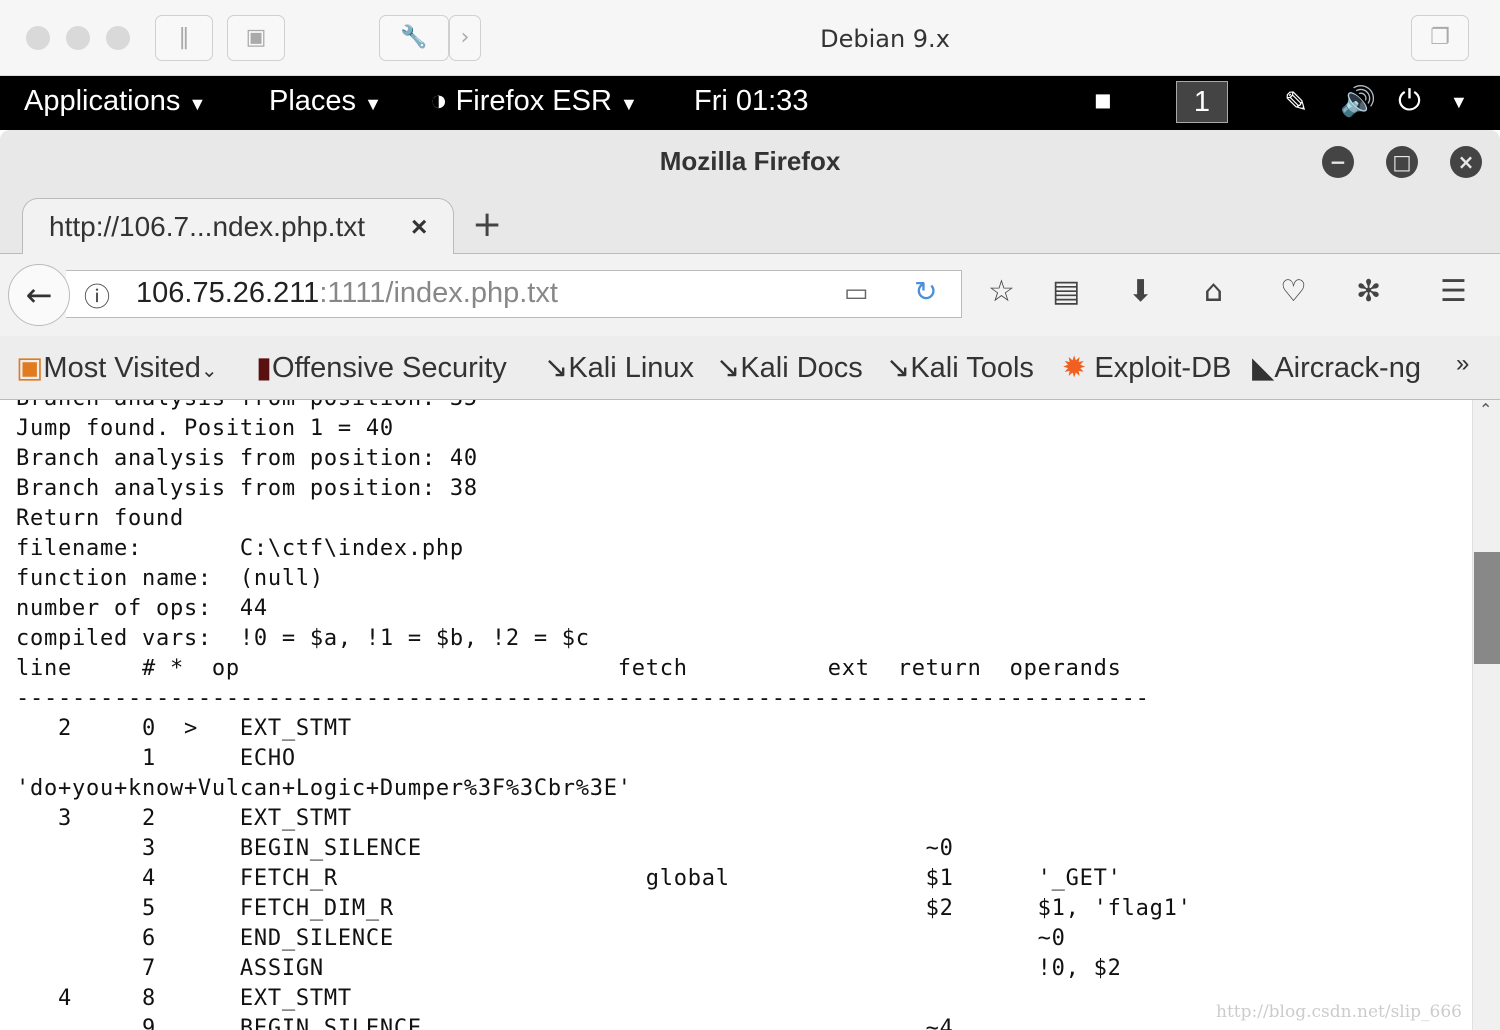 This screenshot has height=1030, width=1500. What do you see at coordinates (438, 293) in the screenshot?
I see `url-path: :1111/index.php.txt` at bounding box center [438, 293].